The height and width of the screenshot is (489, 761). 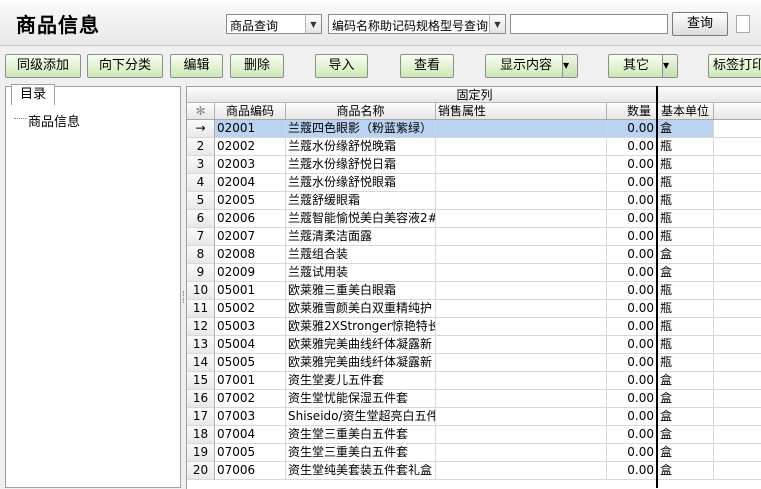 I want to click on cell-name: 兰蔻智能愉悦美白美容液2#, so click(x=361, y=219).